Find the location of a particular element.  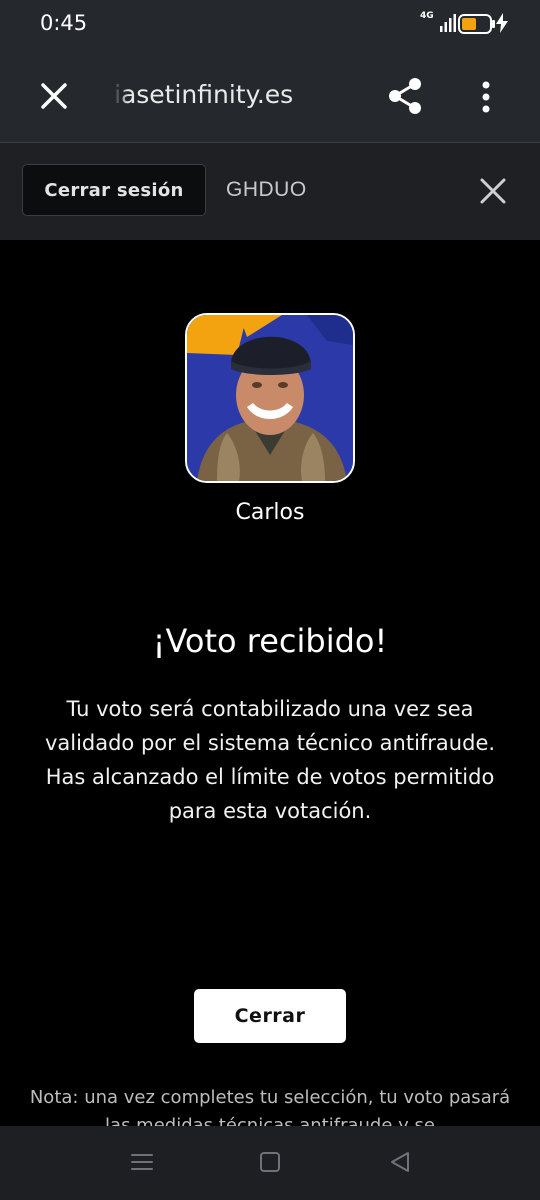

signal-icon is located at coordinates (448, 23).